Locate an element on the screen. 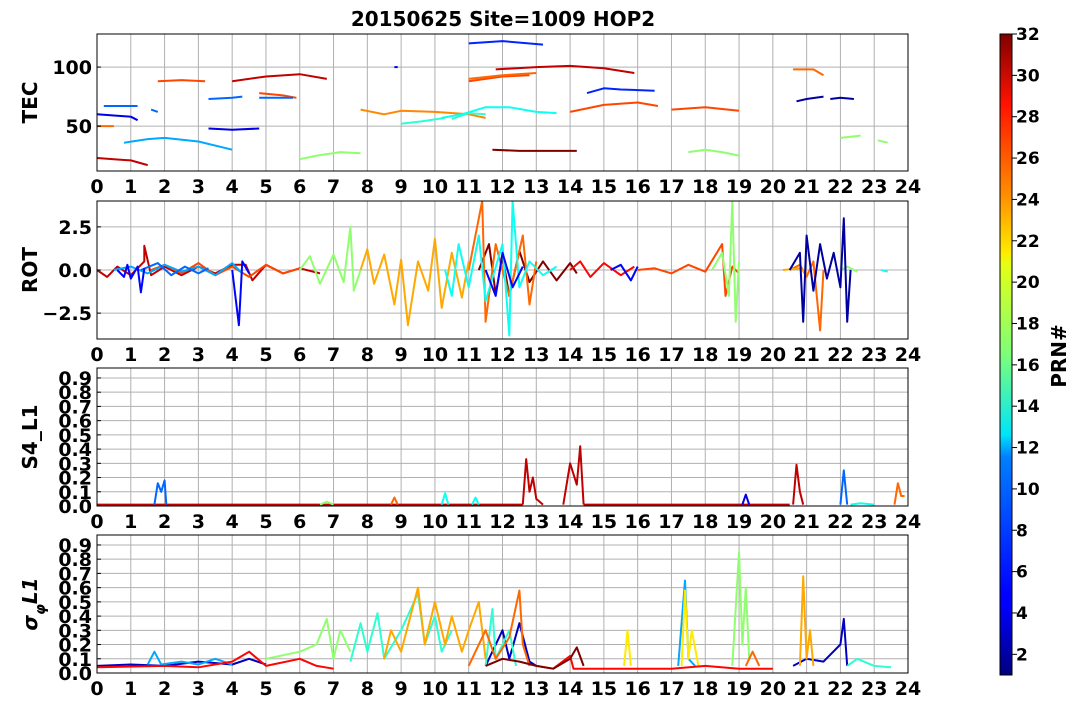 This screenshot has width=1077, height=709. s4-xtick-label: 21 is located at coordinates (806, 522).